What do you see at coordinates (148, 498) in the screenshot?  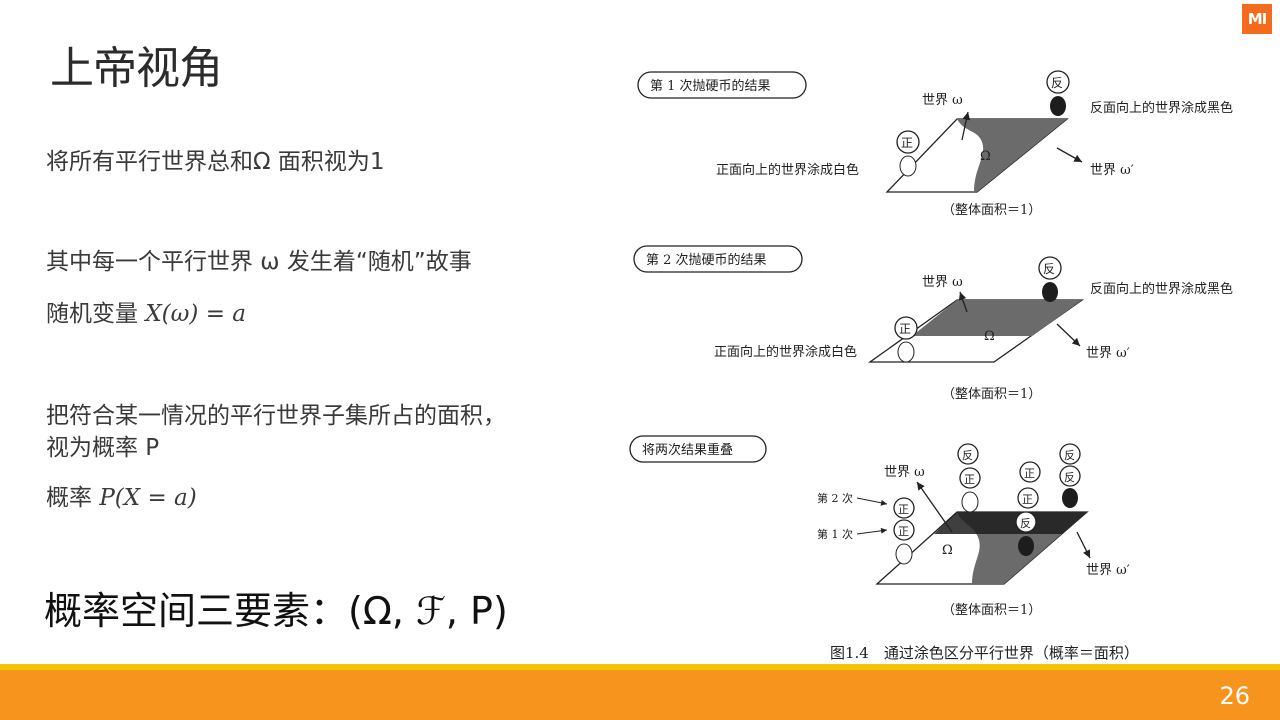 I see `probability-formula: P(X = a)` at bounding box center [148, 498].